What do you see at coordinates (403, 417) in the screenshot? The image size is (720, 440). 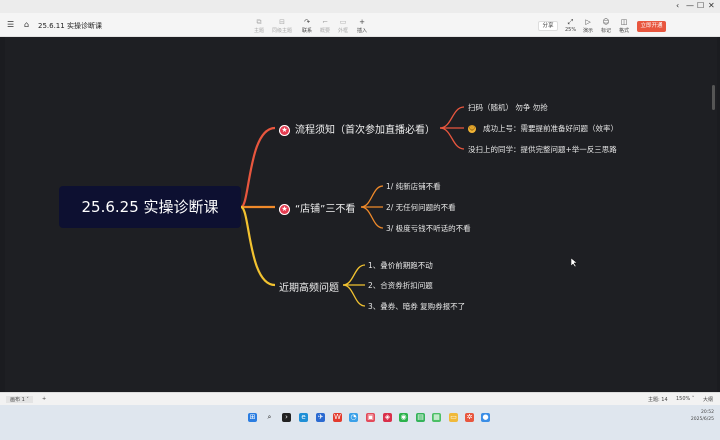 I see `wechat-icon: ◉` at bounding box center [403, 417].